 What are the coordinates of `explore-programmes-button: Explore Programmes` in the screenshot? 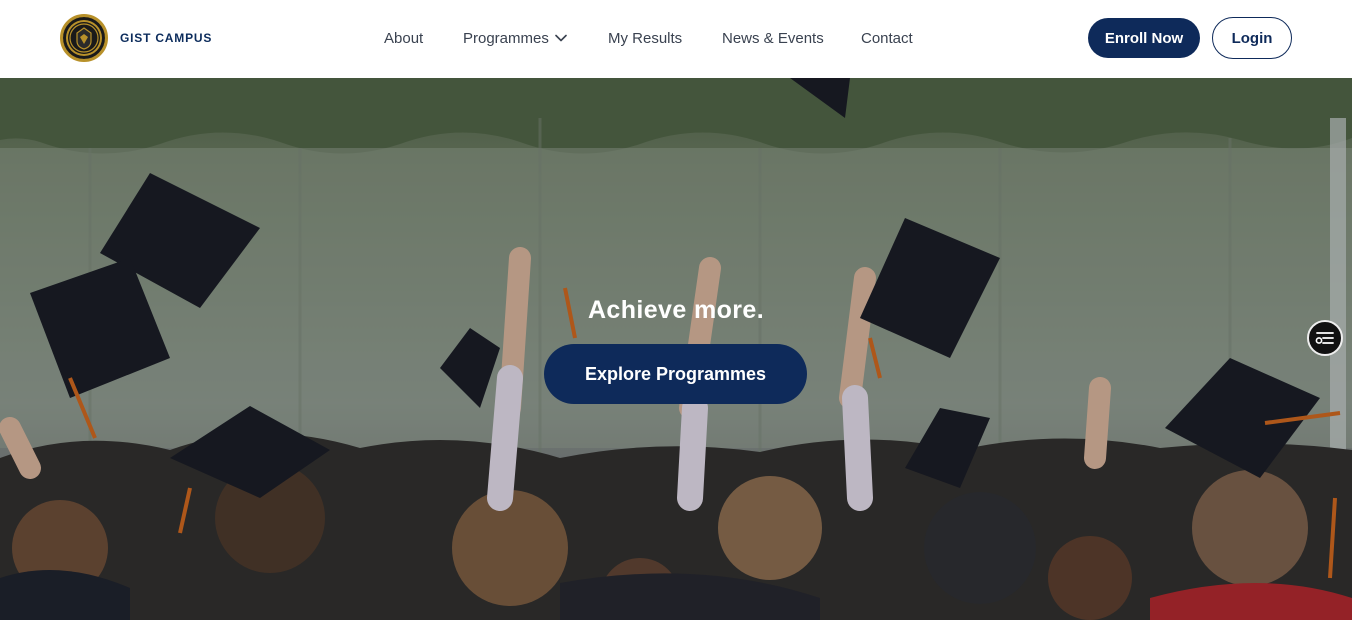 It's located at (675, 374).